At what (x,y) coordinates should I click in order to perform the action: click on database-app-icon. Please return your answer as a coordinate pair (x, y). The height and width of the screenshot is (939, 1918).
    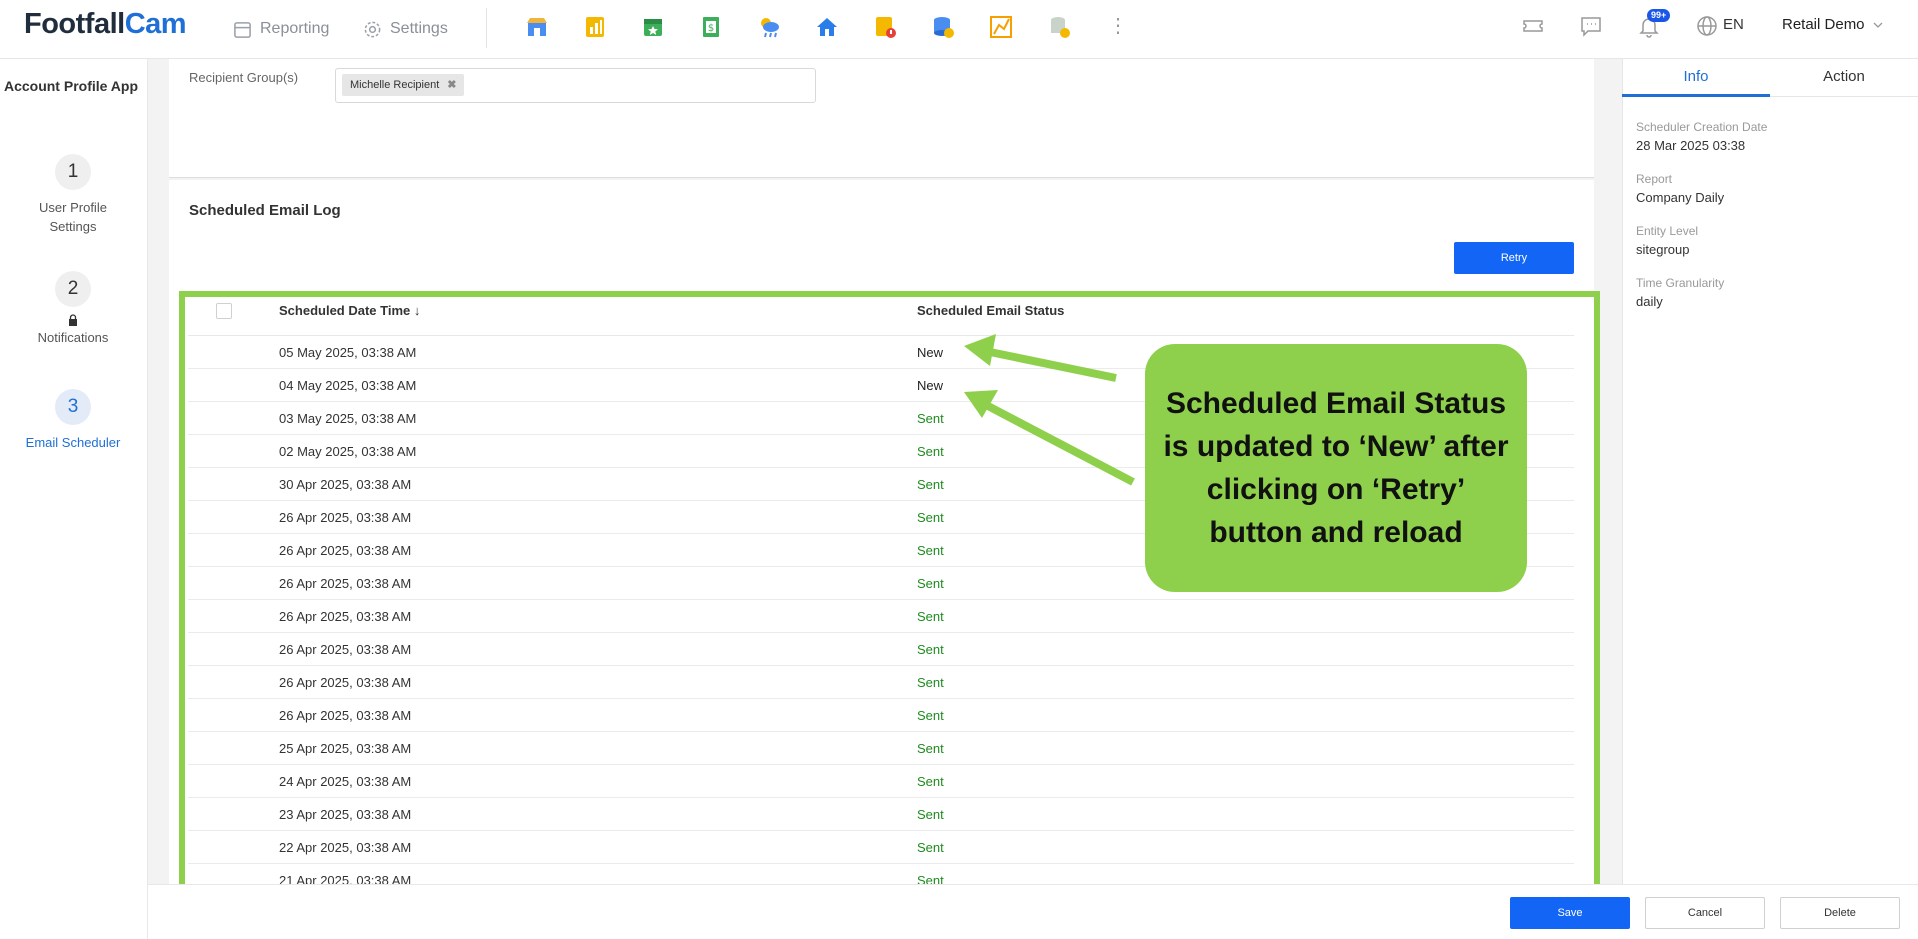
    Looking at the image, I should click on (943, 27).